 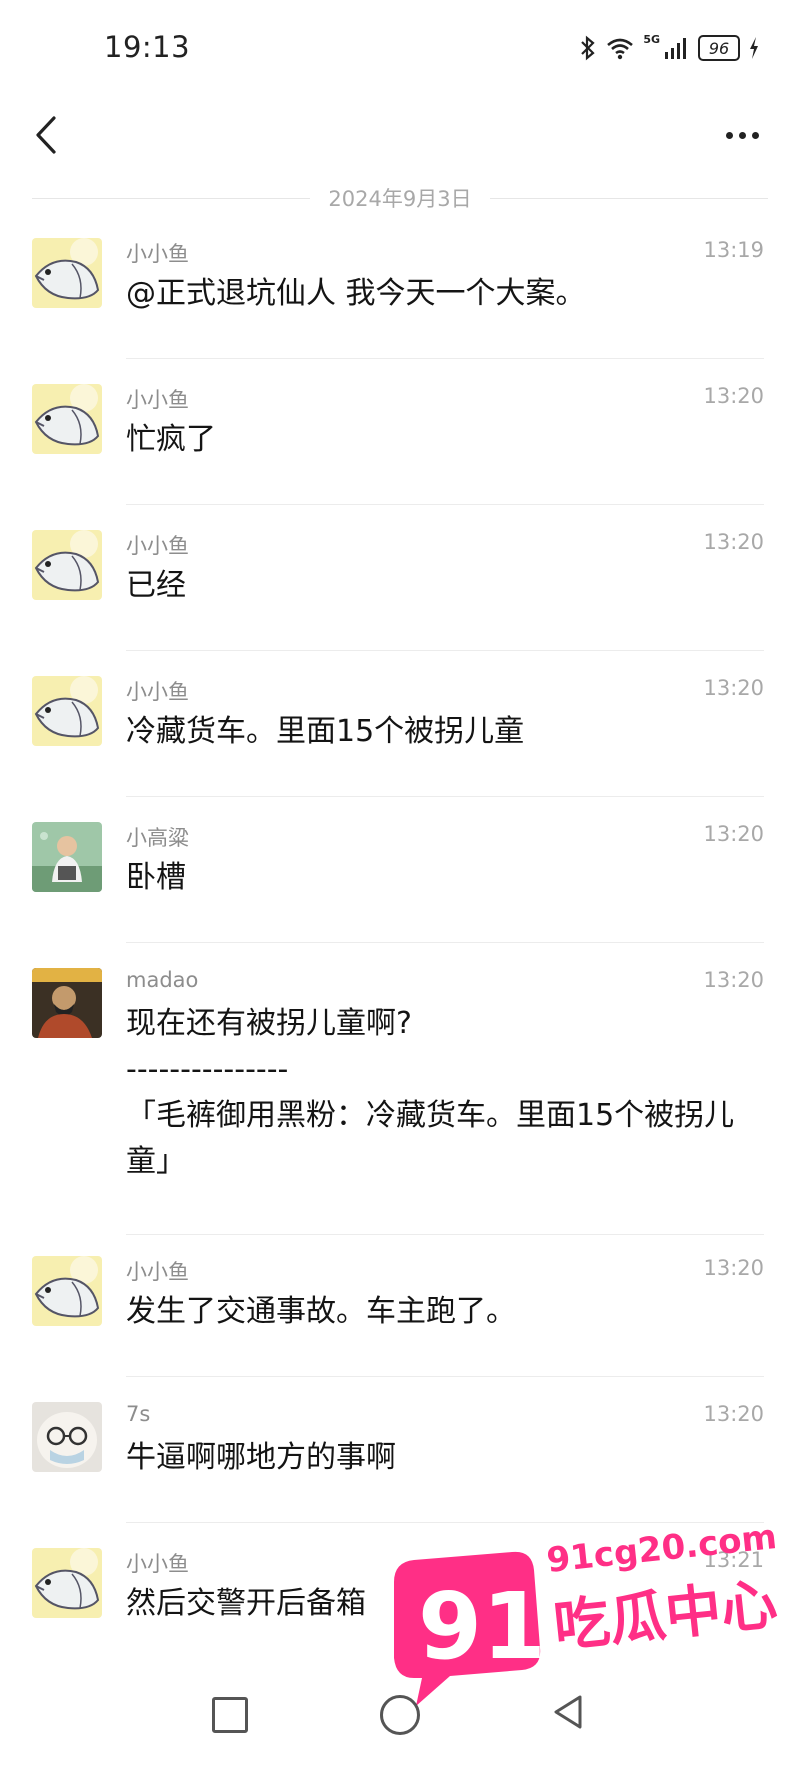 What do you see at coordinates (620, 49) in the screenshot?
I see `wifi-icon` at bounding box center [620, 49].